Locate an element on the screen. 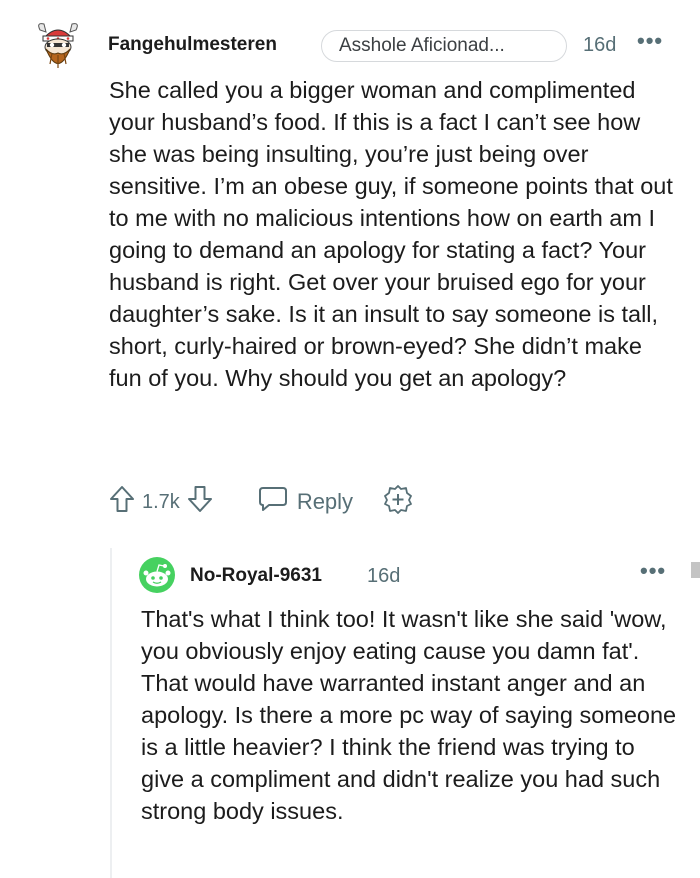  reply-more-options-button: ••• is located at coordinates (653, 571).